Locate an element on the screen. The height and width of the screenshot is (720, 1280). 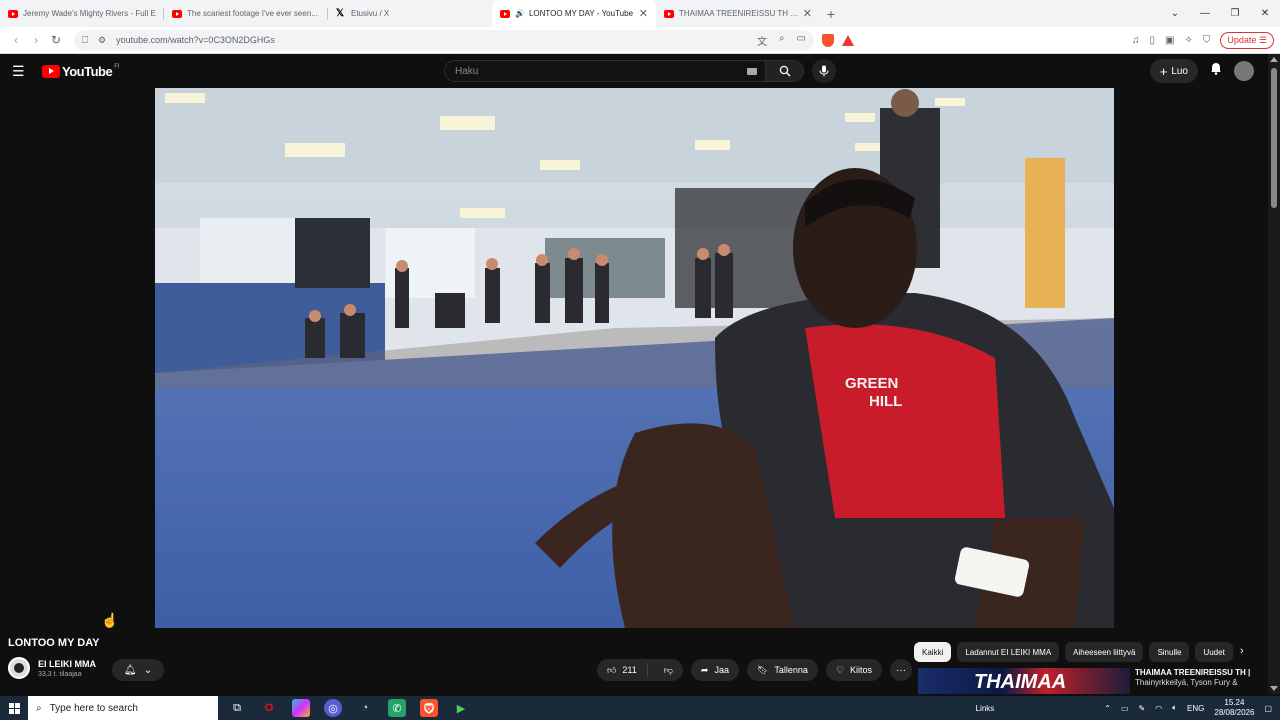
chip-new: Uudet is located at coordinates (1214, 652).